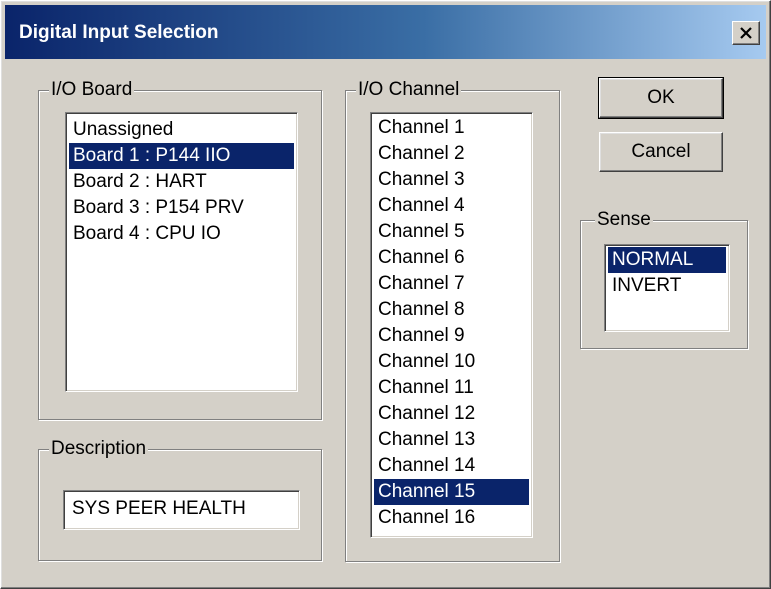 This screenshot has width=771, height=589. What do you see at coordinates (451, 388) in the screenshot?
I see `io-channel-list-item: Channel 11` at bounding box center [451, 388].